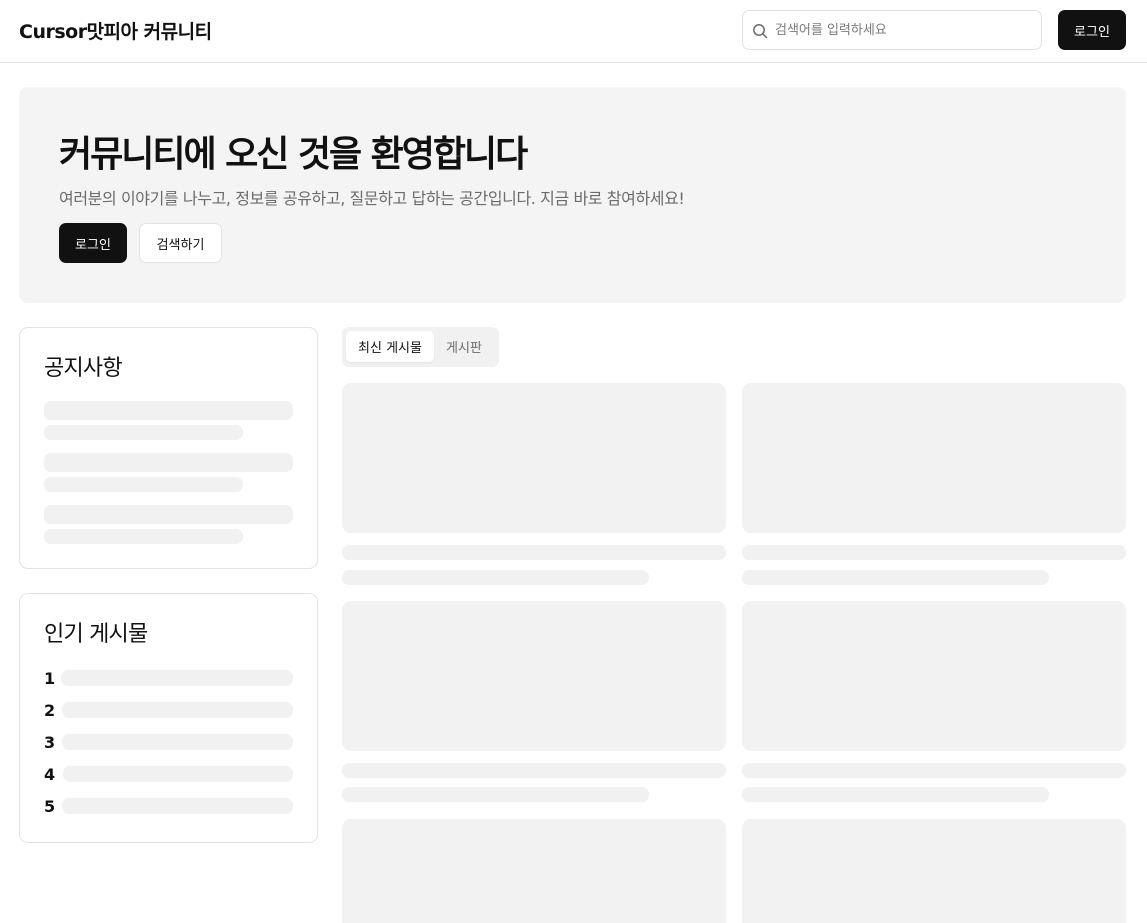 The height and width of the screenshot is (923, 1147). What do you see at coordinates (50, 710) in the screenshot?
I see `rank-number: 2` at bounding box center [50, 710].